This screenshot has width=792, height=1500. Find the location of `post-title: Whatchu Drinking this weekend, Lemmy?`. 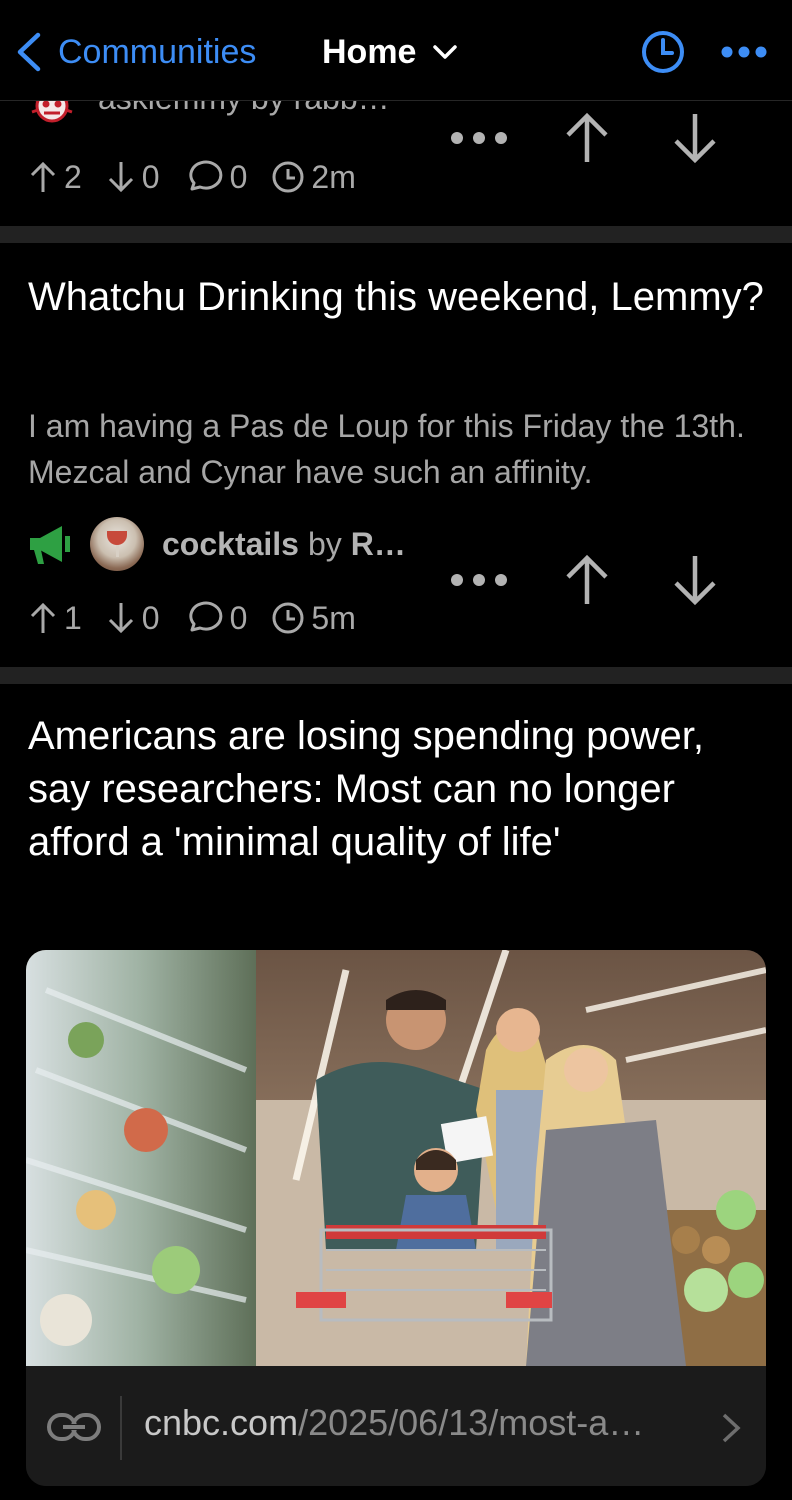

post-title: Whatchu Drinking this weekend, Lemmy? is located at coordinates (396, 297).